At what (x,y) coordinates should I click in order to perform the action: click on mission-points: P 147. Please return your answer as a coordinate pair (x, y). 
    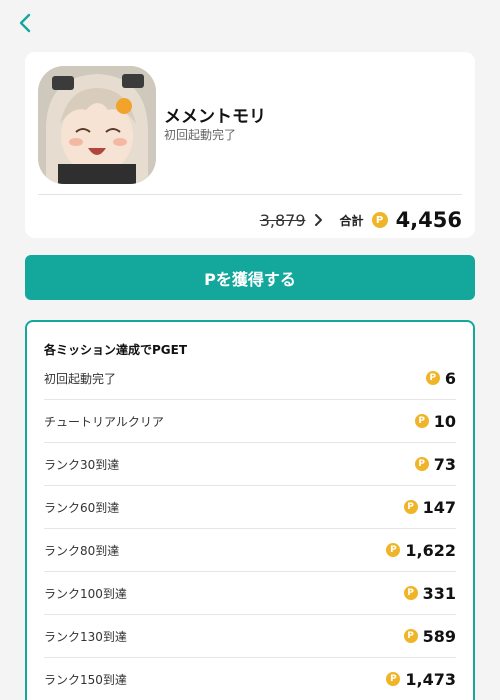
    Looking at the image, I should click on (429, 507).